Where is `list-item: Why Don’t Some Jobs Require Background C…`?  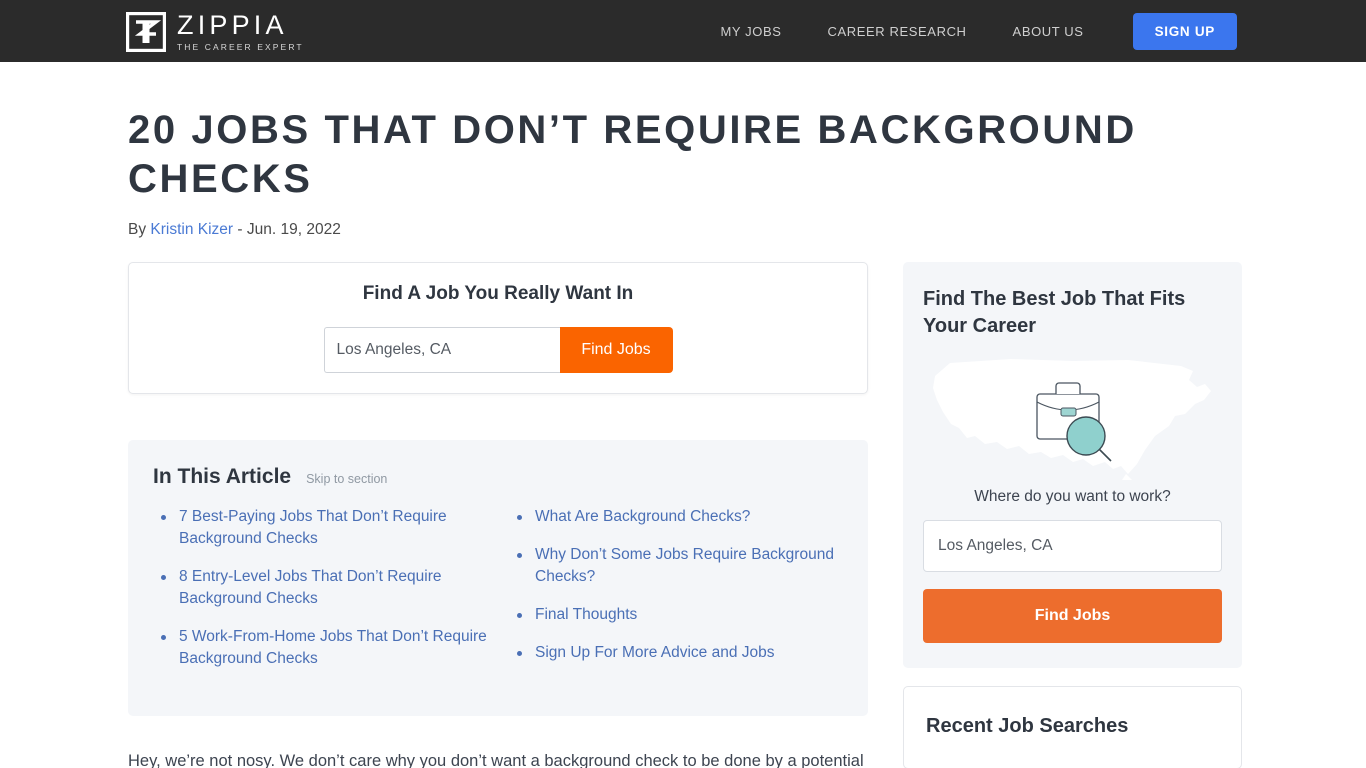 list-item: Why Don’t Some Jobs Require Background C… is located at coordinates (676, 566).